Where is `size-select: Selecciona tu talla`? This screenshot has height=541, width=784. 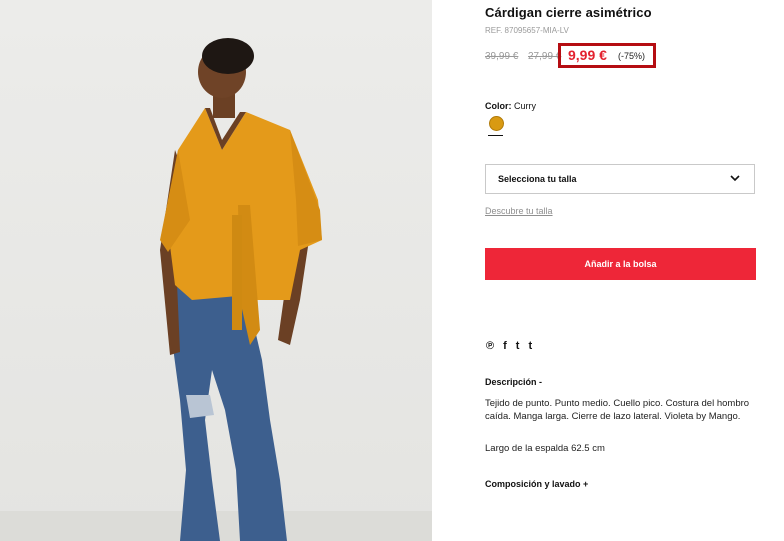
size-select: Selecciona tu talla is located at coordinates (620, 179).